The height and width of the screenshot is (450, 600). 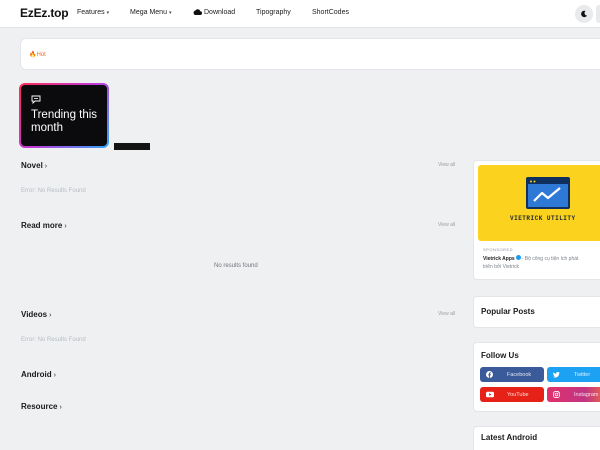 I want to click on twitter-button: Twitter, so click(x=573, y=374).